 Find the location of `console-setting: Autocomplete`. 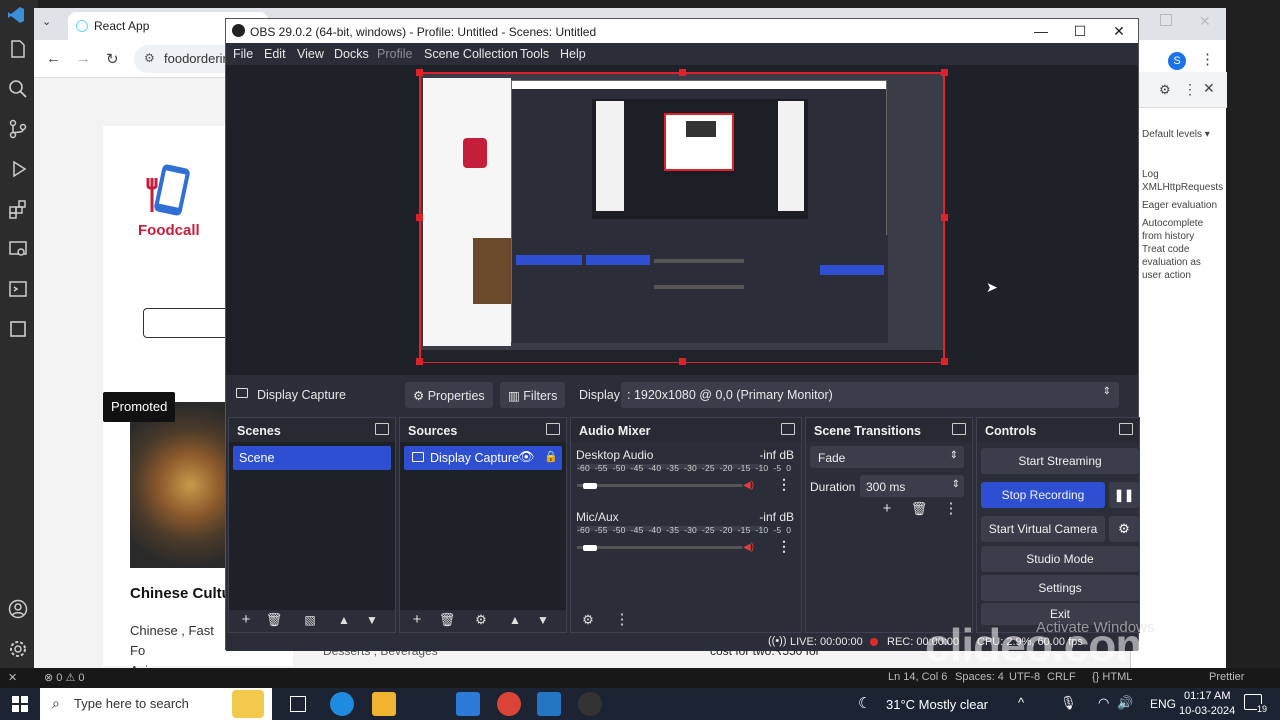

console-setting: Autocomplete is located at coordinates (1172, 223).